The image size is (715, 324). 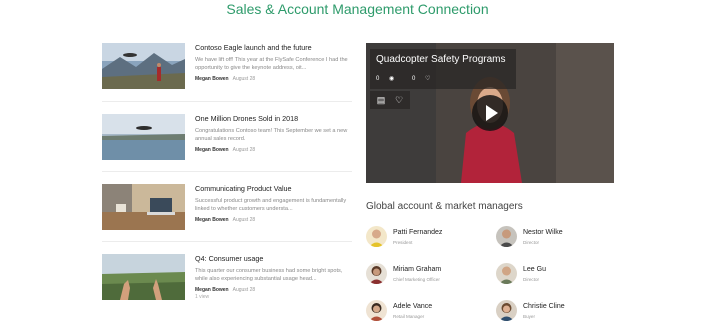 I want to click on video-info-panel: Quadcopter Safety Programs 0 ◉ 0 ♡, so click(x=443, y=69).